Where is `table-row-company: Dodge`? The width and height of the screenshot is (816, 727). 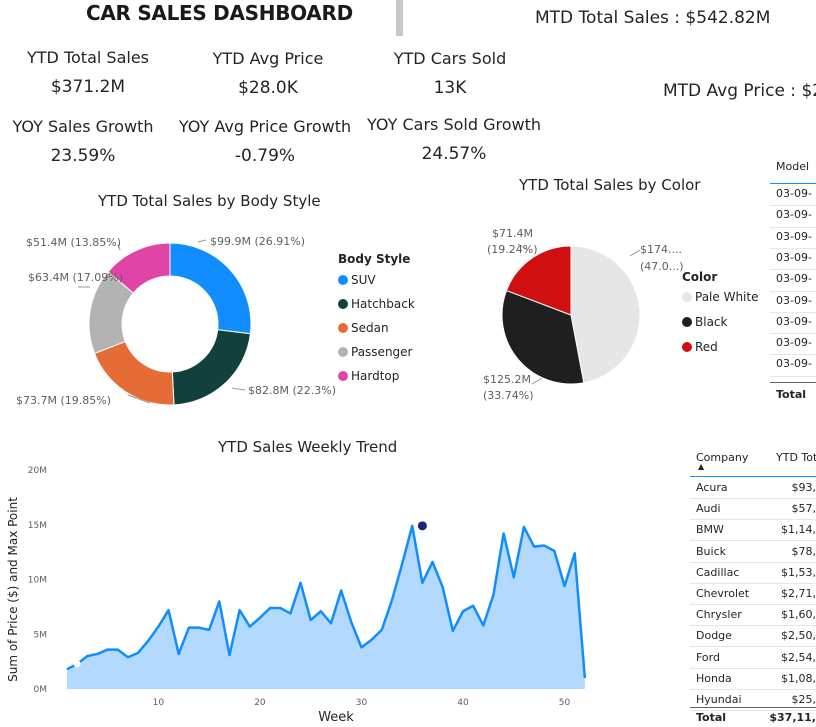
table-row-company: Dodge is located at coordinates (714, 635).